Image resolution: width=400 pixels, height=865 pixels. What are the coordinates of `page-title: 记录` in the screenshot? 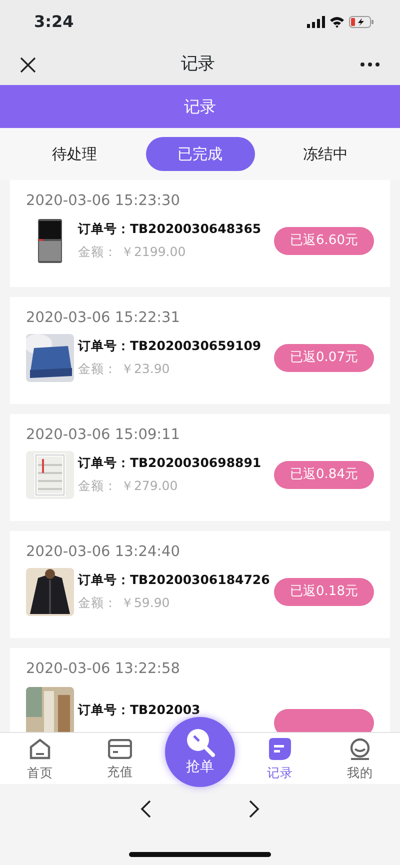 It's located at (198, 64).